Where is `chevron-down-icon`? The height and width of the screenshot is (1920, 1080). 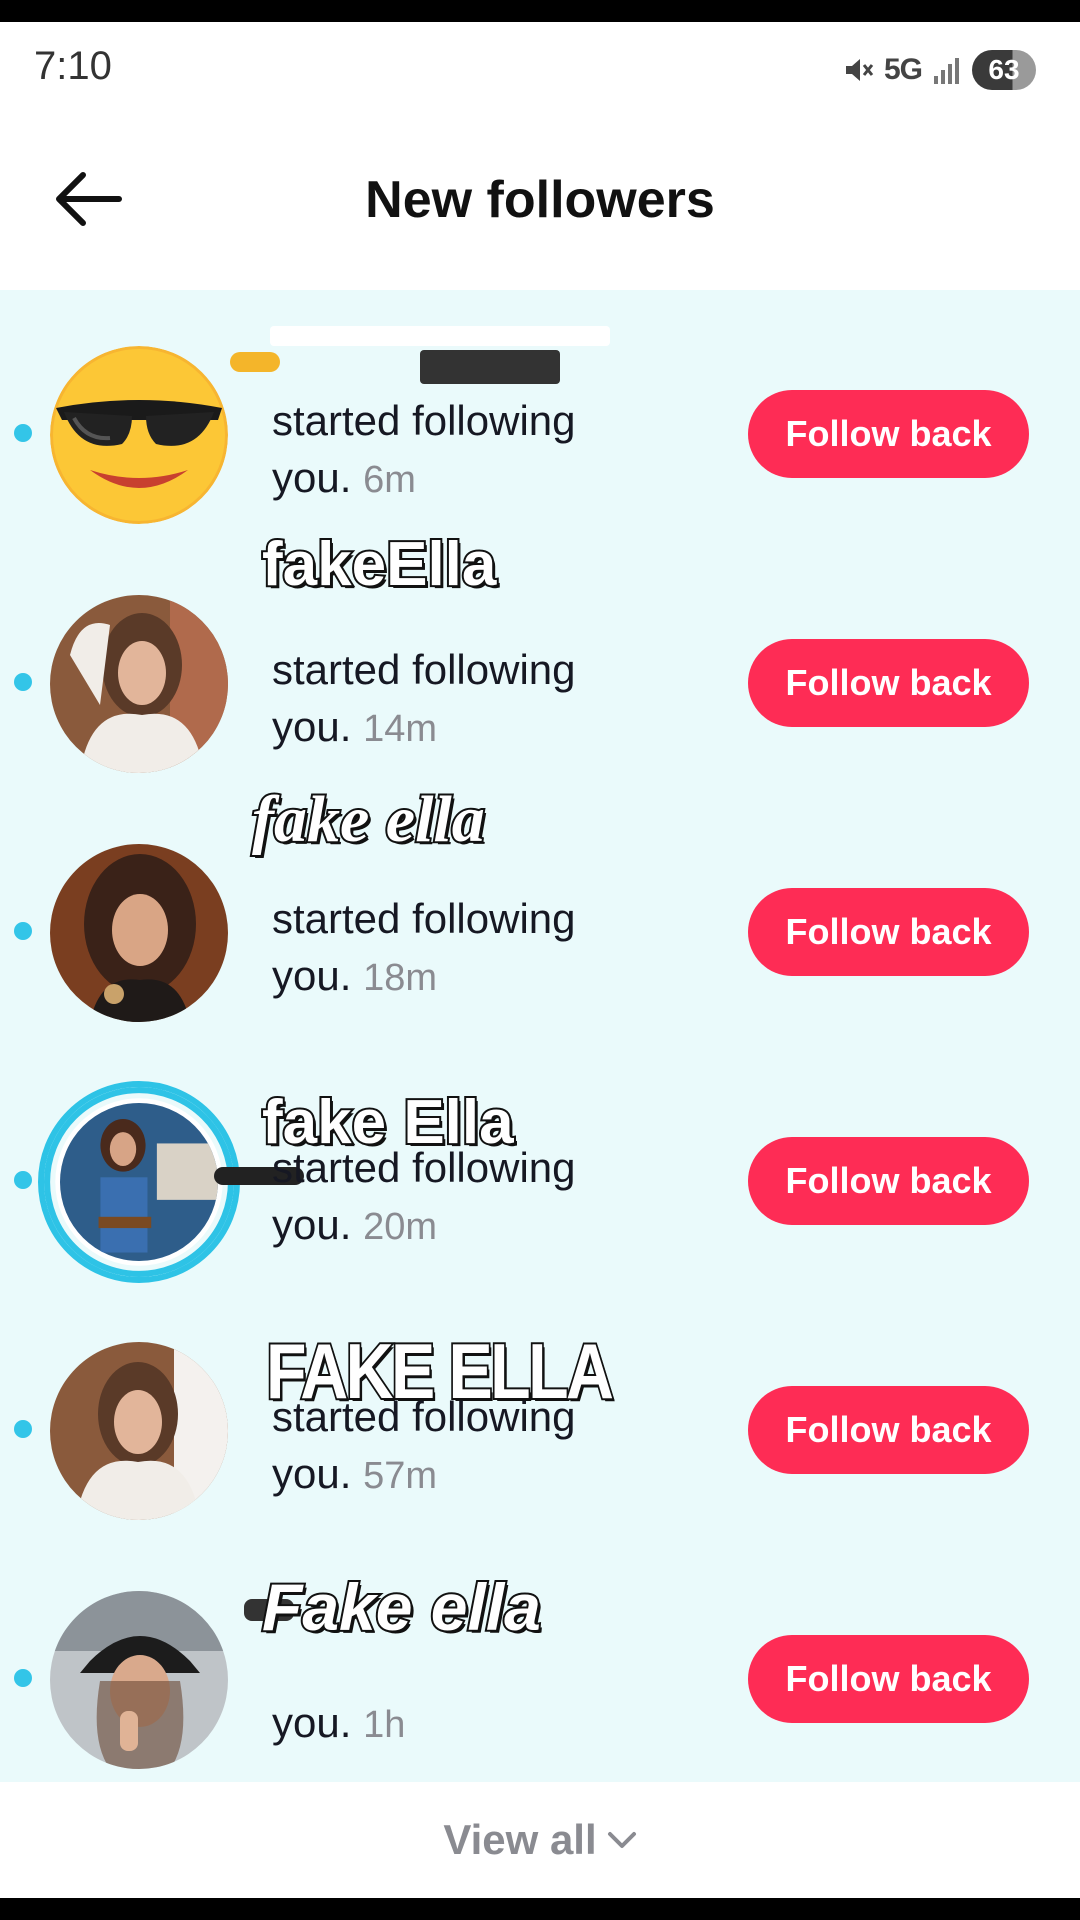 chevron-down-icon is located at coordinates (621, 1840).